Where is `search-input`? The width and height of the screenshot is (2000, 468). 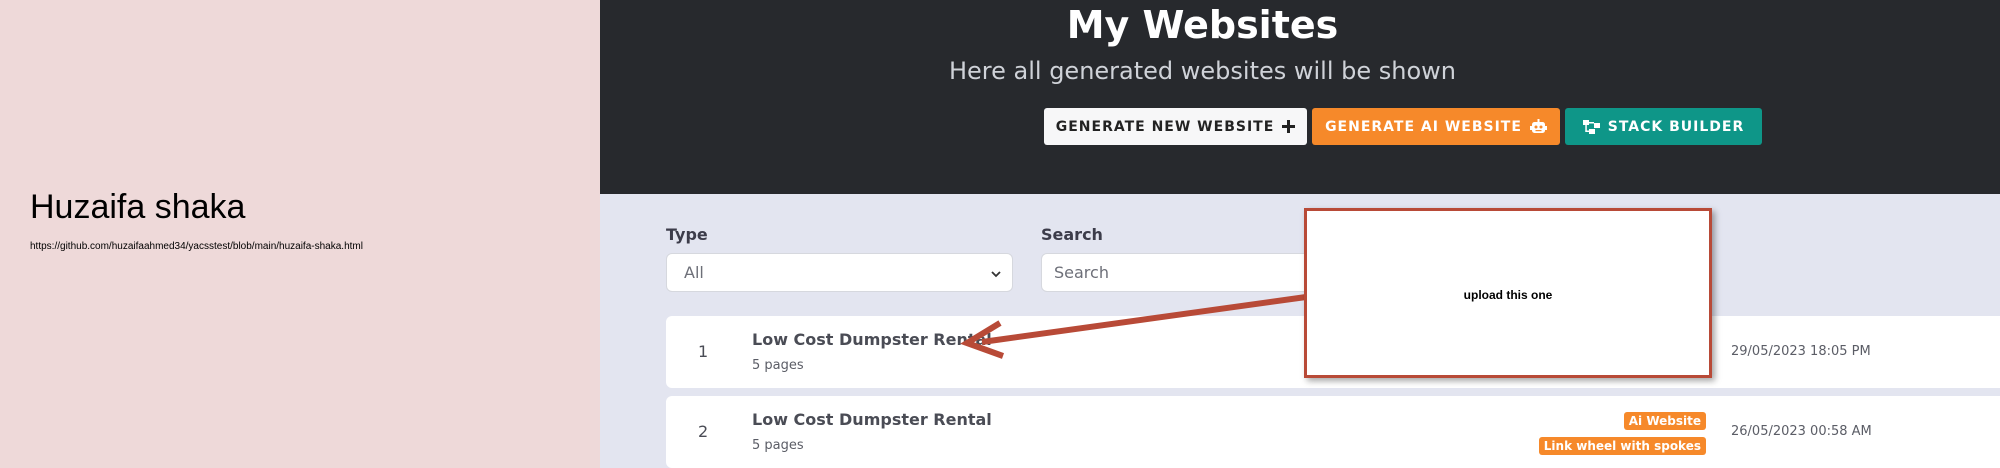 search-input is located at coordinates (1181, 272).